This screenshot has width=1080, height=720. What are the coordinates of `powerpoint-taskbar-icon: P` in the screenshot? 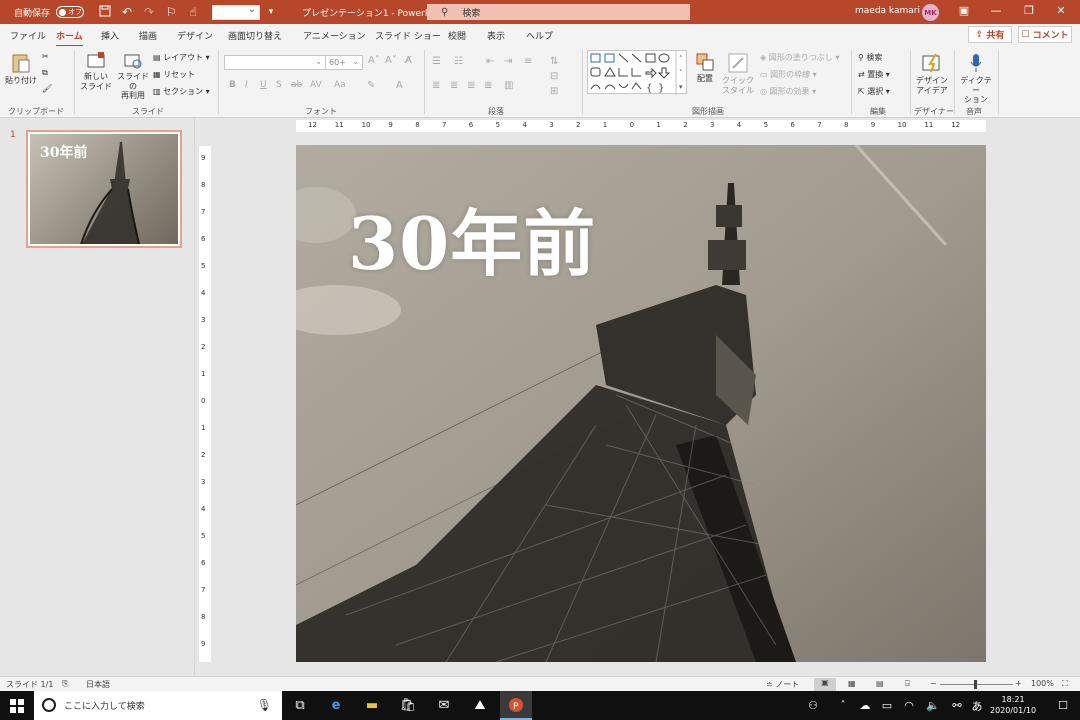 It's located at (516, 705).